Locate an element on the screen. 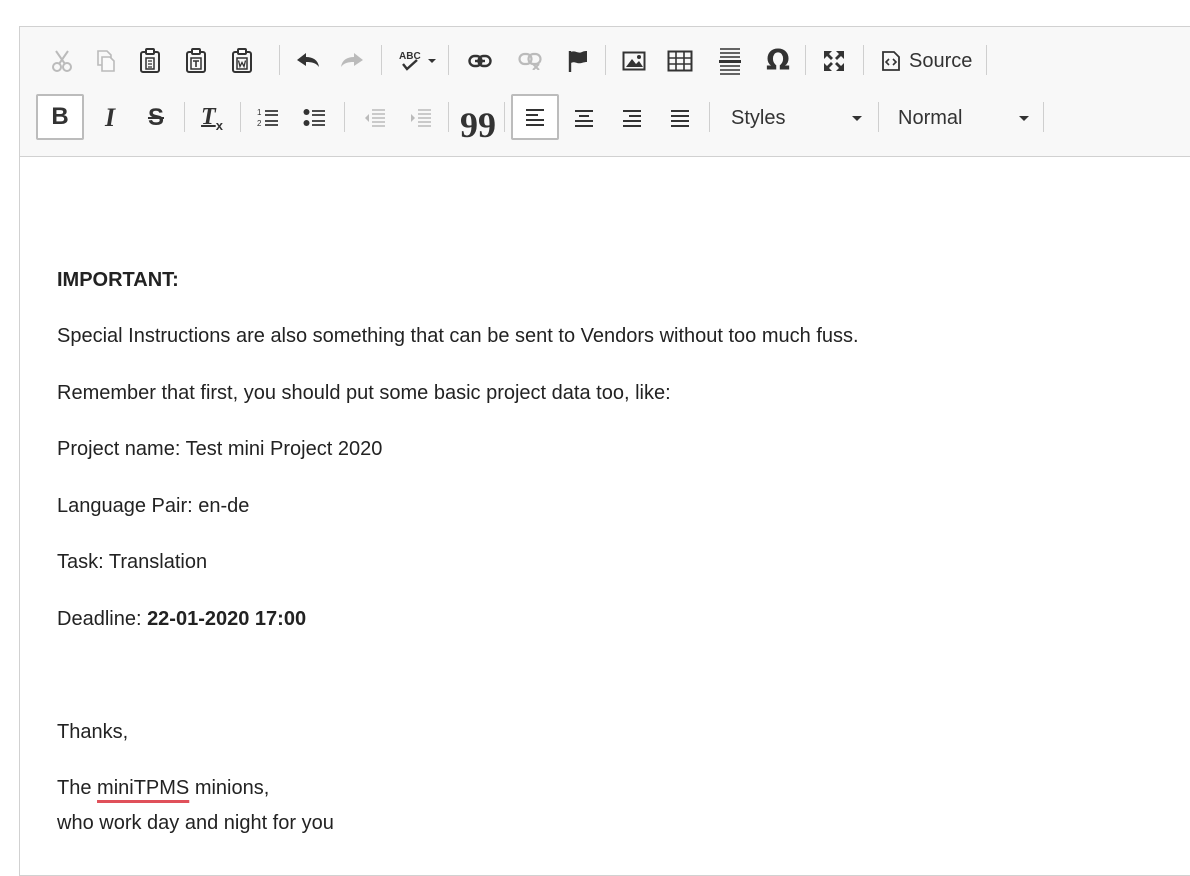  copy-button is located at coordinates (106, 61).